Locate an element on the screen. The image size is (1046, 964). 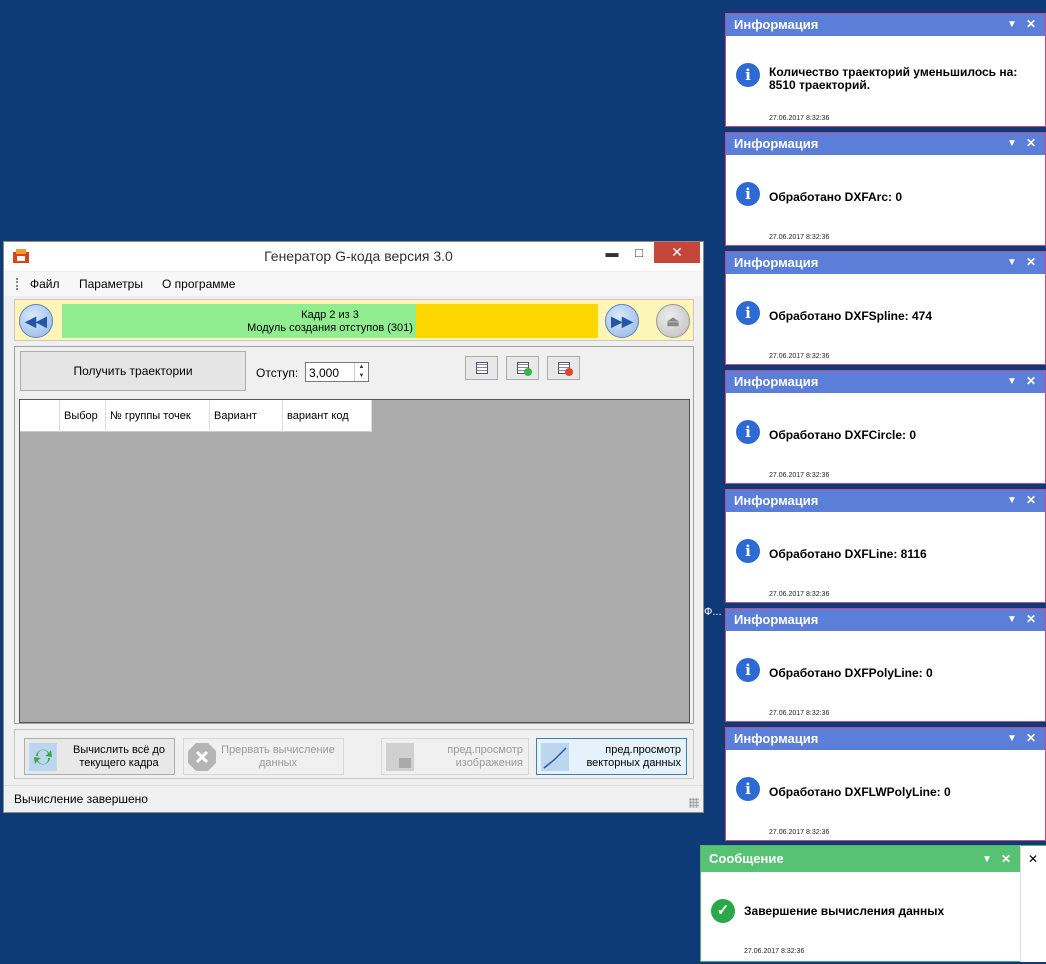
abort-button: Прервать вычисление данных is located at coordinates (263, 756).